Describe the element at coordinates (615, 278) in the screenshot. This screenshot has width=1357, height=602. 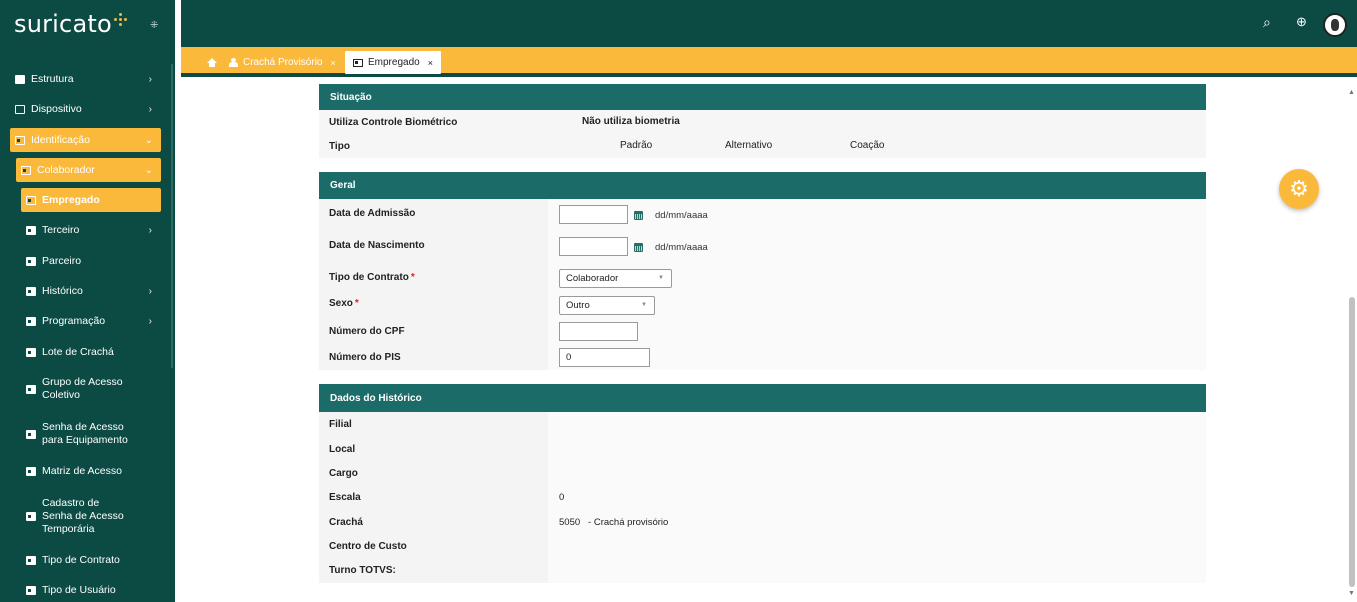
I see `contrato-select: Colaborador ▼` at that location.